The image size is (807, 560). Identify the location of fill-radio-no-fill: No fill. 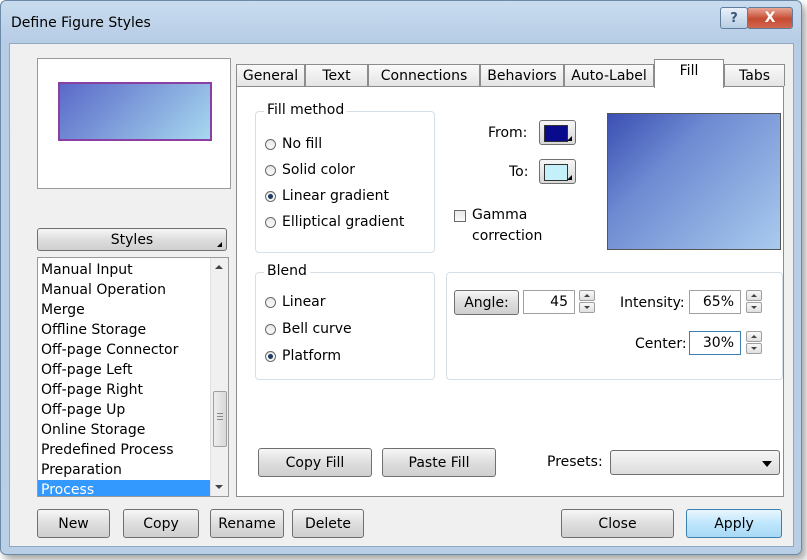
(293, 144).